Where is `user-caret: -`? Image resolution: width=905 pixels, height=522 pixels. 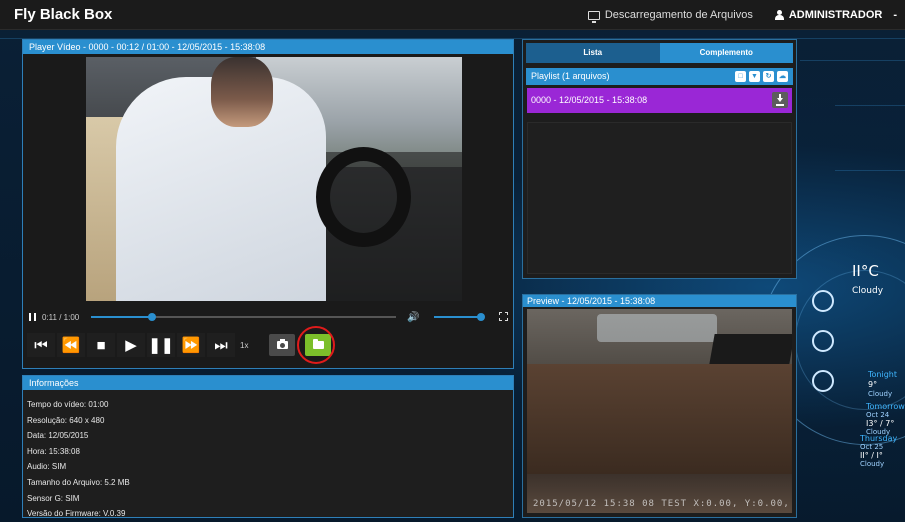
user-caret: - is located at coordinates (895, 15).